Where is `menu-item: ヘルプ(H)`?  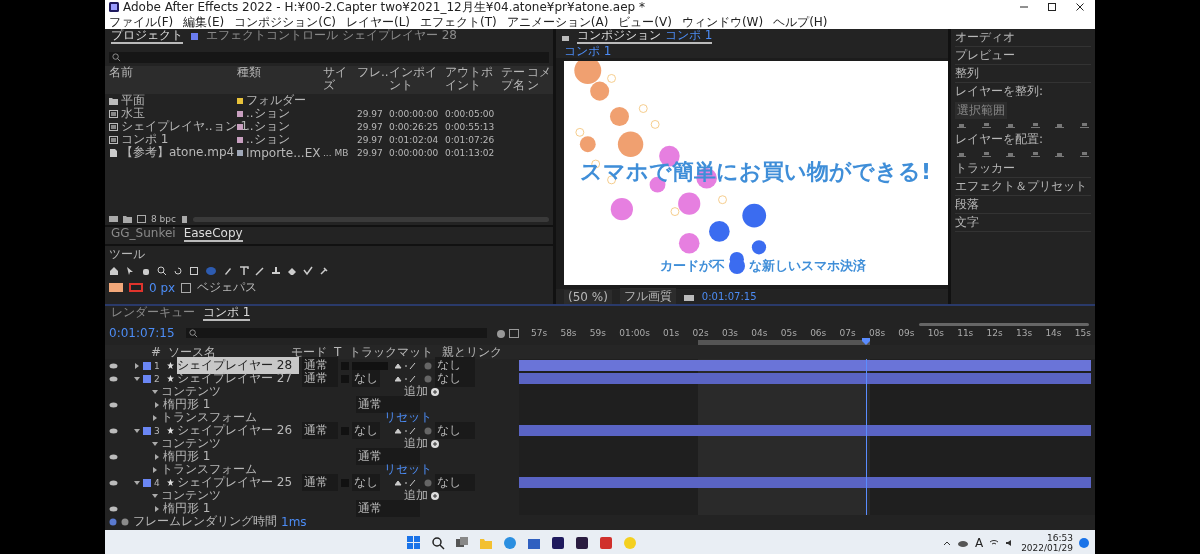 menu-item: ヘルプ(H) is located at coordinates (800, 21).